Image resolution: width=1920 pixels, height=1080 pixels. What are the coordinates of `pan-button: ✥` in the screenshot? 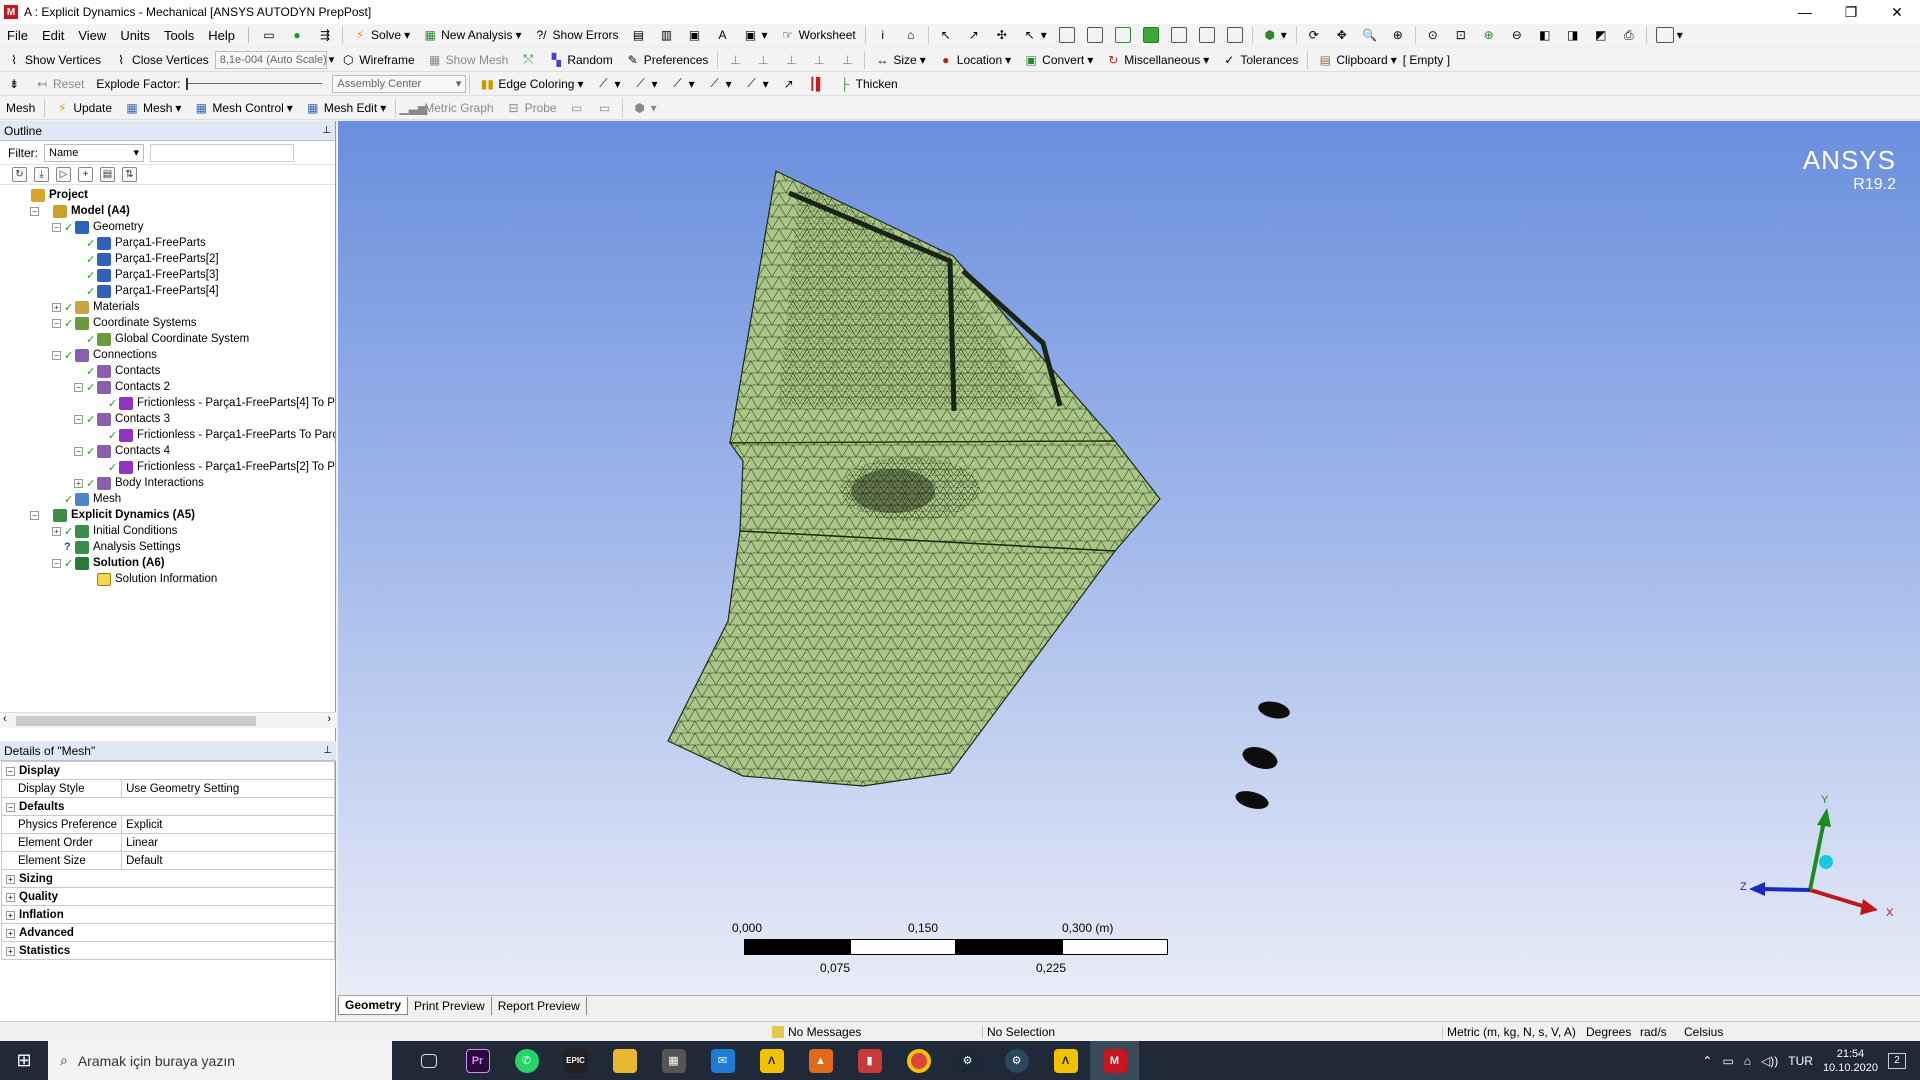 It's located at (1342, 35).